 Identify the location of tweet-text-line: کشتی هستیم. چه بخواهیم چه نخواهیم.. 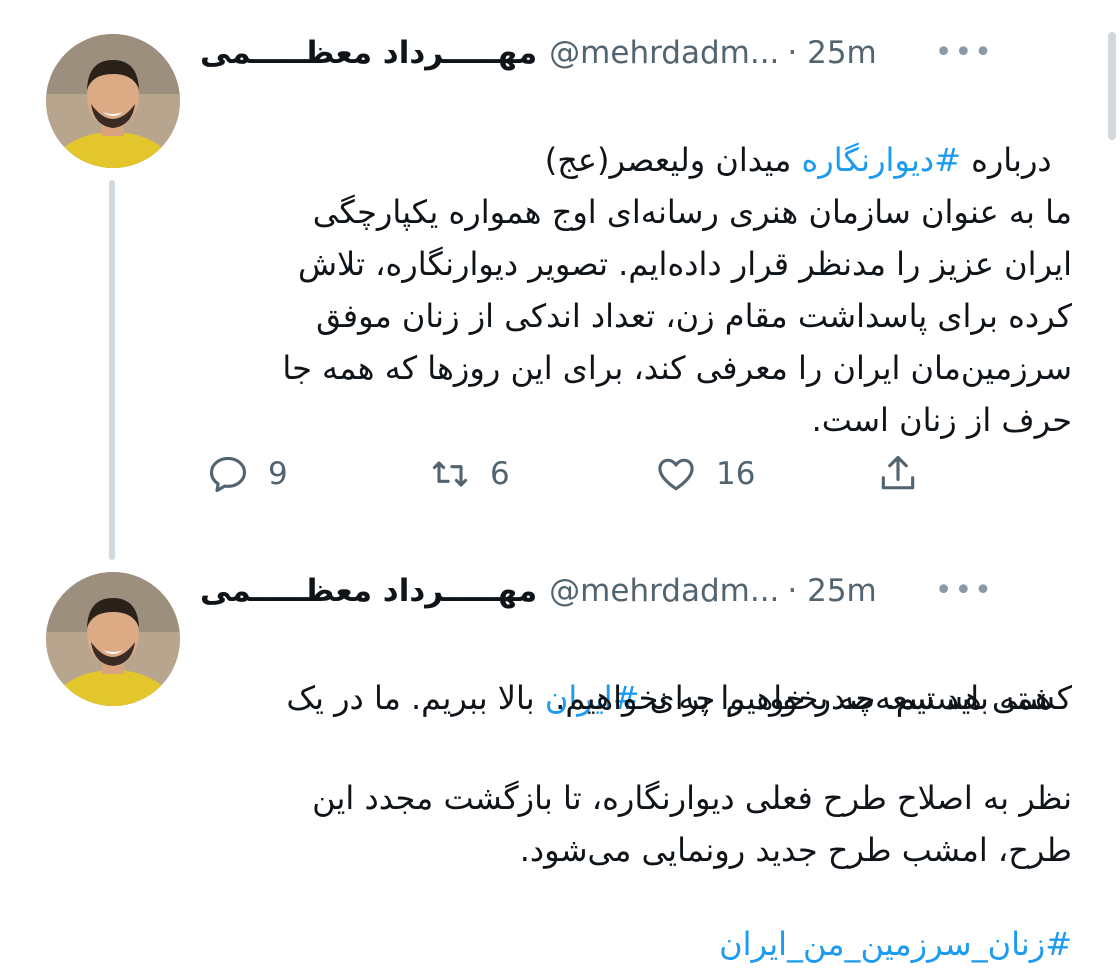
(813, 698).